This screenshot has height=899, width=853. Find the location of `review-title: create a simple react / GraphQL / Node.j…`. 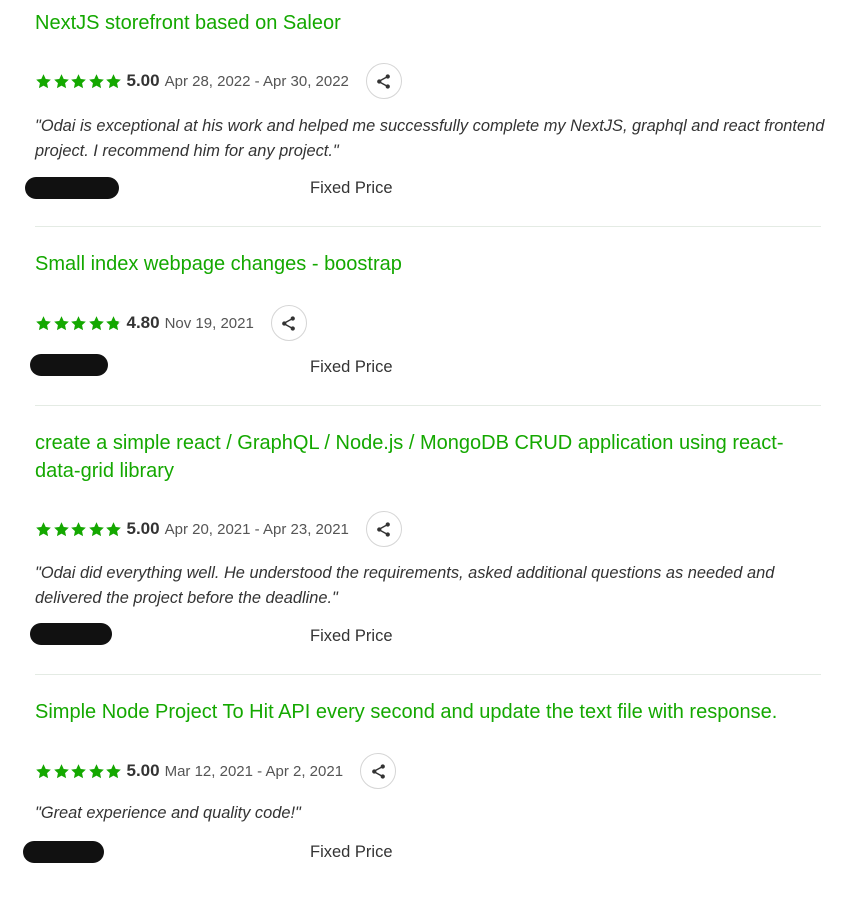

review-title: create a simple react / GraphQL / Node.j… is located at coordinates (428, 457).